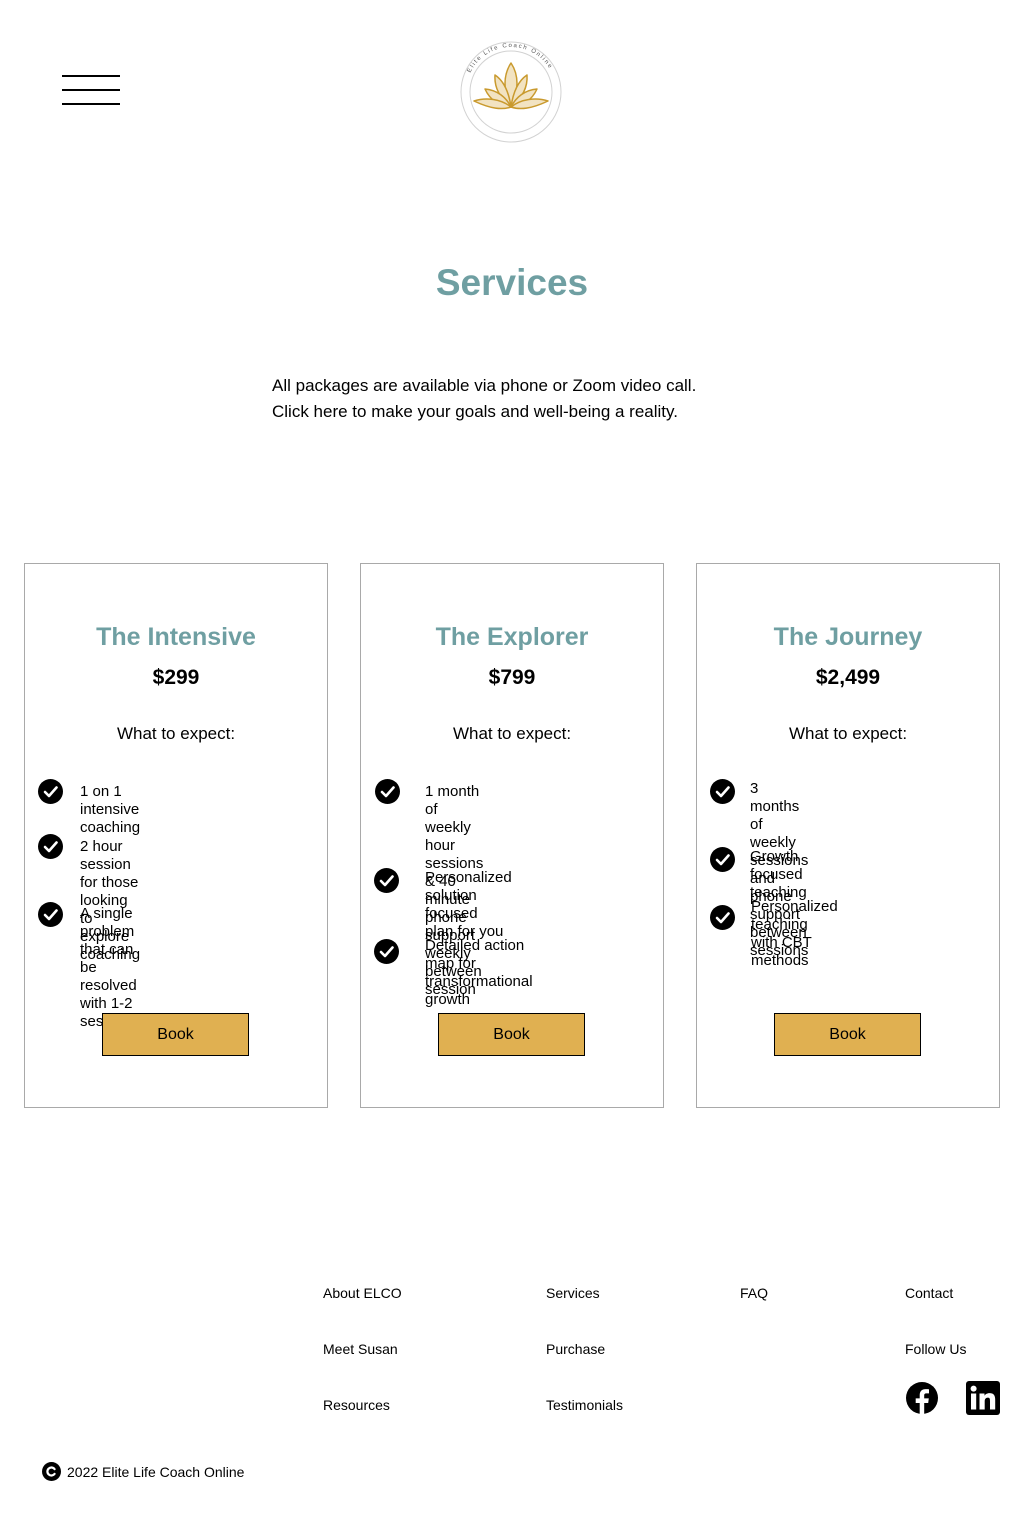  Describe the element at coordinates (936, 1349) in the screenshot. I see `follow-us-label: Follow Us` at that location.